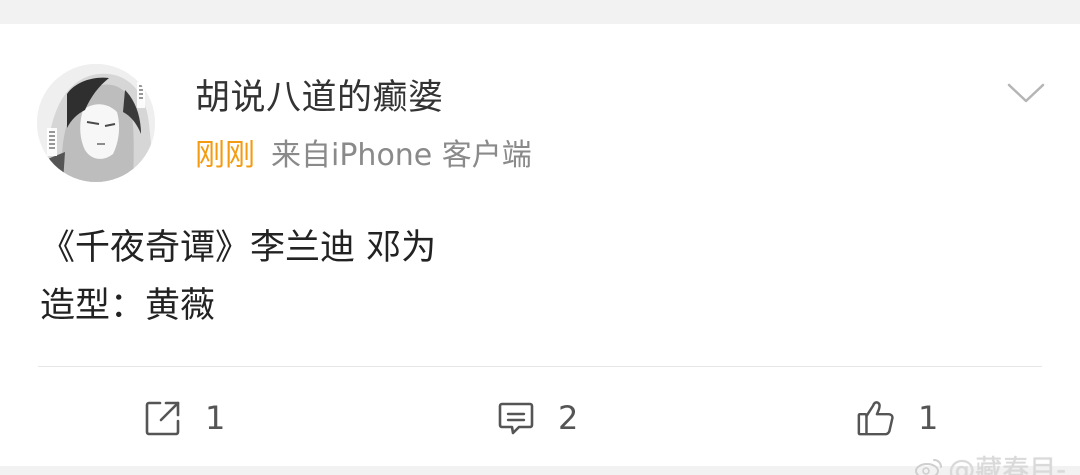  Describe the element at coordinates (928, 418) in the screenshot. I see `like-count: 1` at that location.